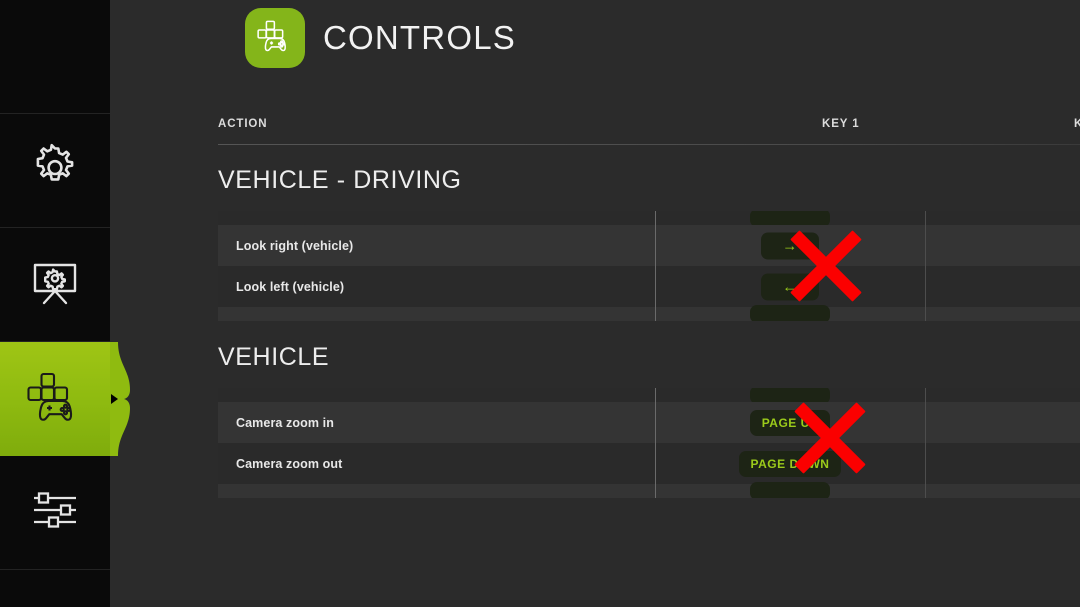 This screenshot has width=1080, height=607. What do you see at coordinates (841, 124) in the screenshot?
I see `column-header-key1: KEY 1` at bounding box center [841, 124].